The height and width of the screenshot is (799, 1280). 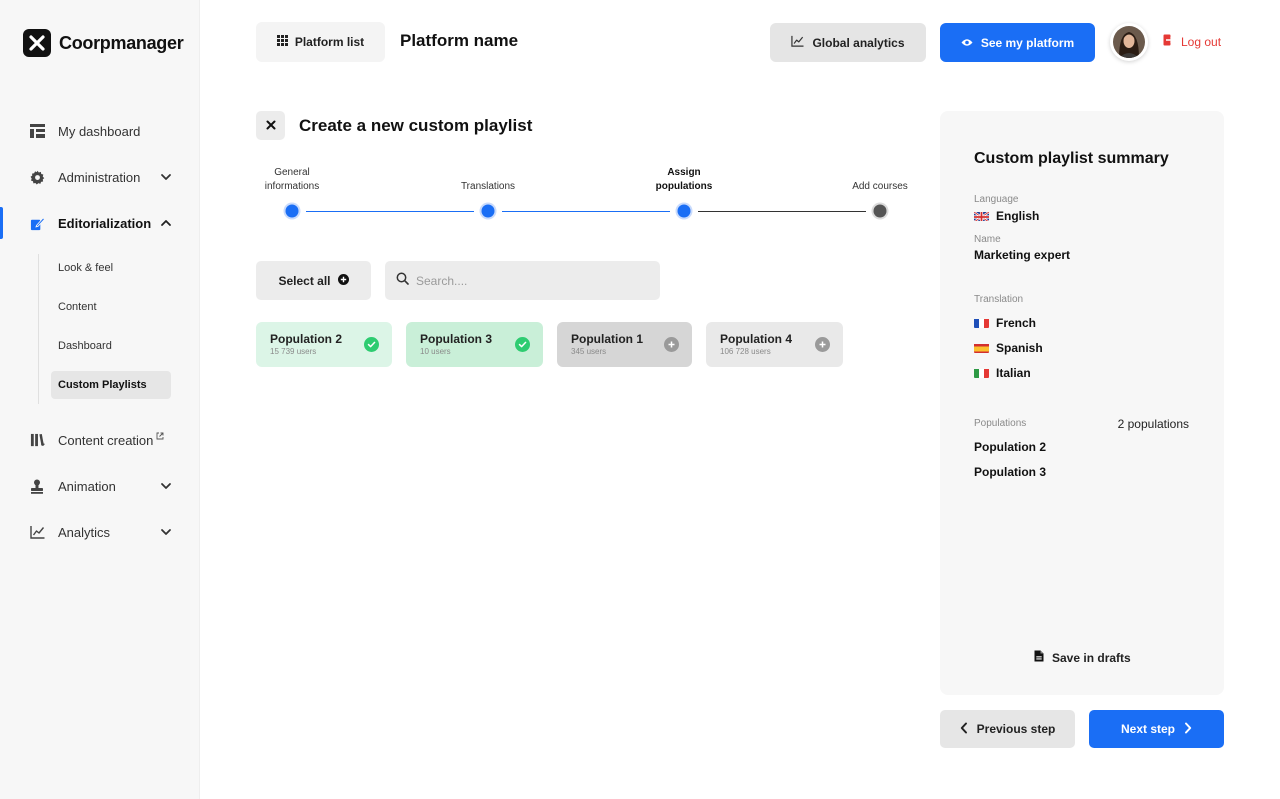 What do you see at coordinates (684, 211) in the screenshot?
I see `step-dot-current` at bounding box center [684, 211].